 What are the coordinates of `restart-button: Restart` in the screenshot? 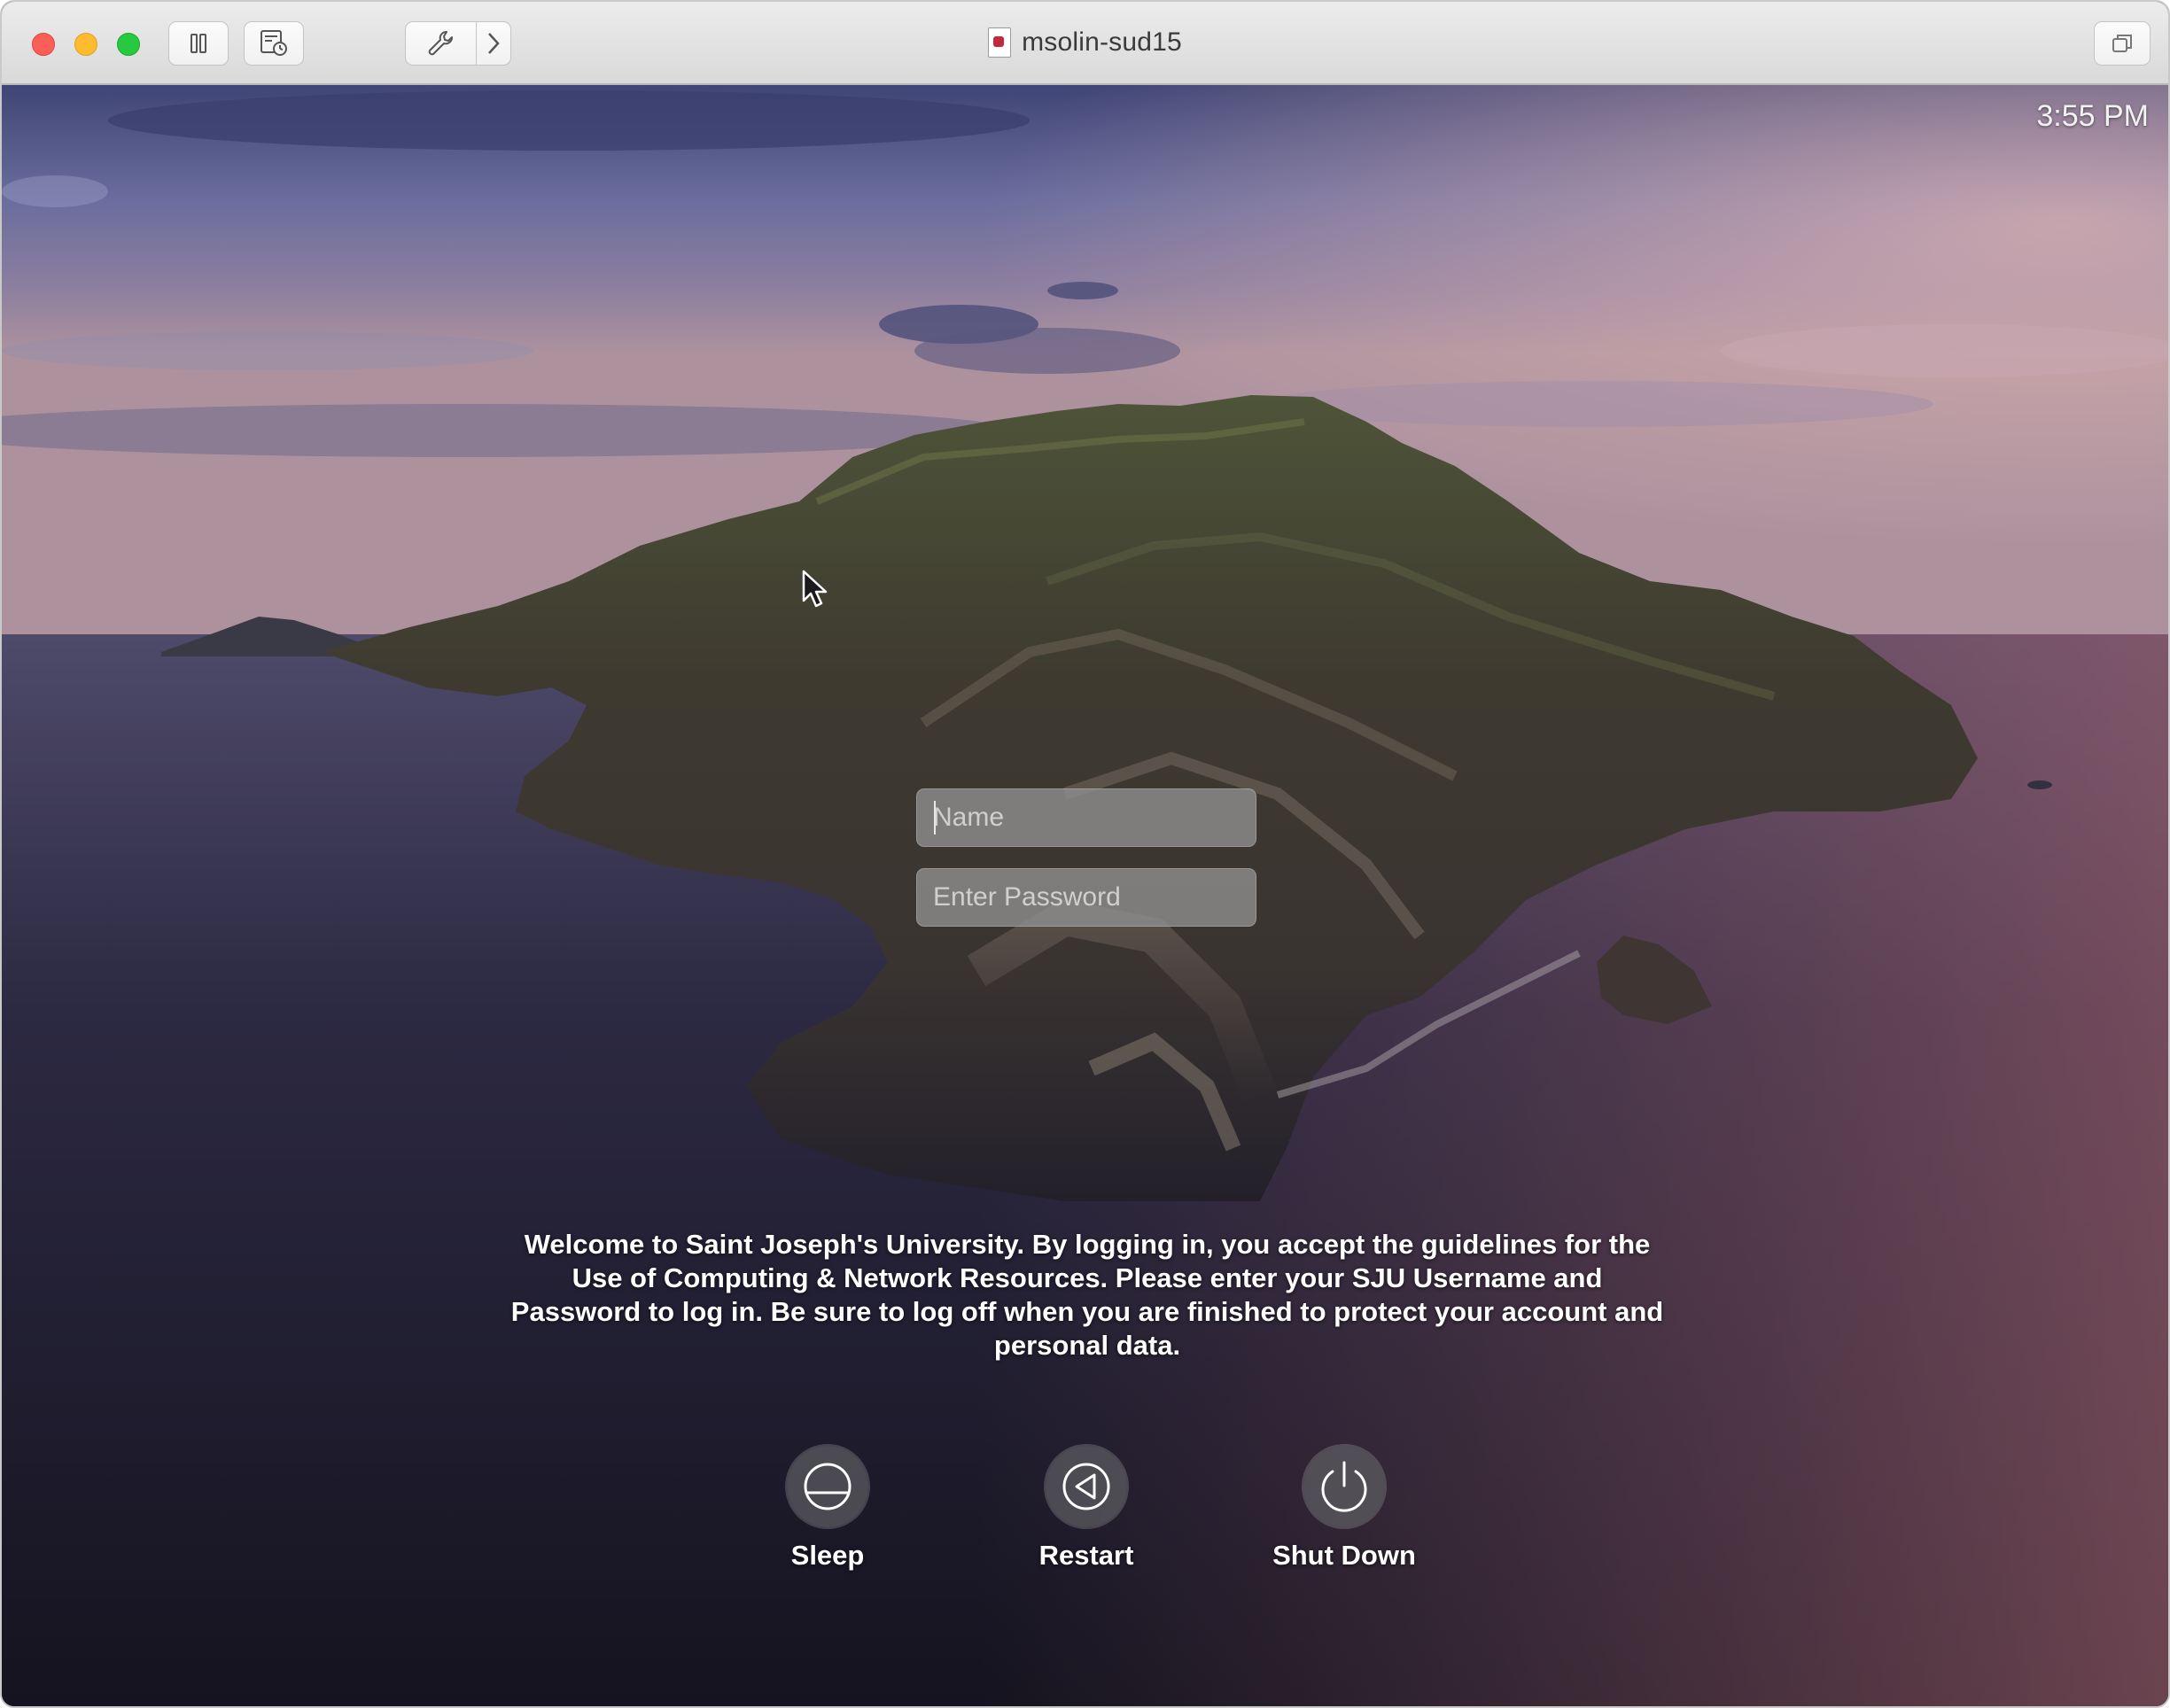 It's located at (1086, 1509).